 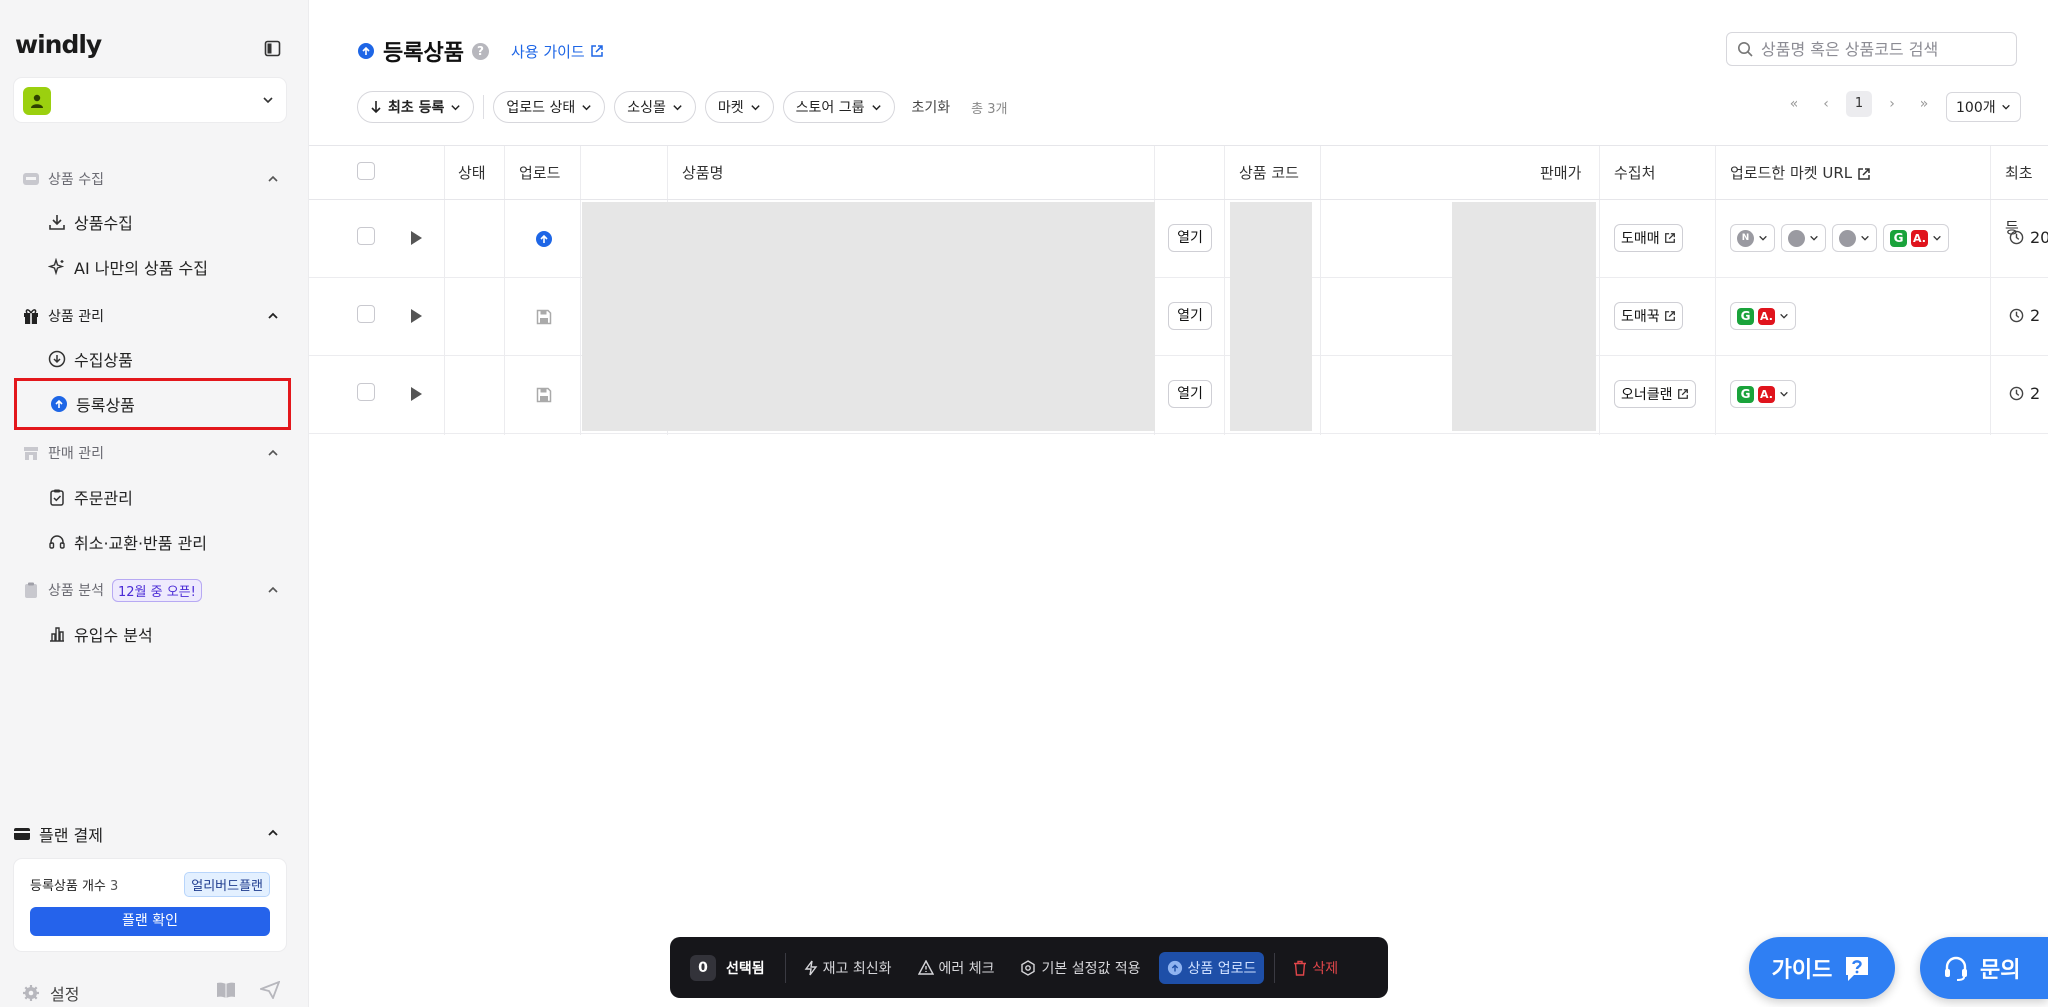 What do you see at coordinates (480, 51) in the screenshot?
I see `help-icon: ?` at bounding box center [480, 51].